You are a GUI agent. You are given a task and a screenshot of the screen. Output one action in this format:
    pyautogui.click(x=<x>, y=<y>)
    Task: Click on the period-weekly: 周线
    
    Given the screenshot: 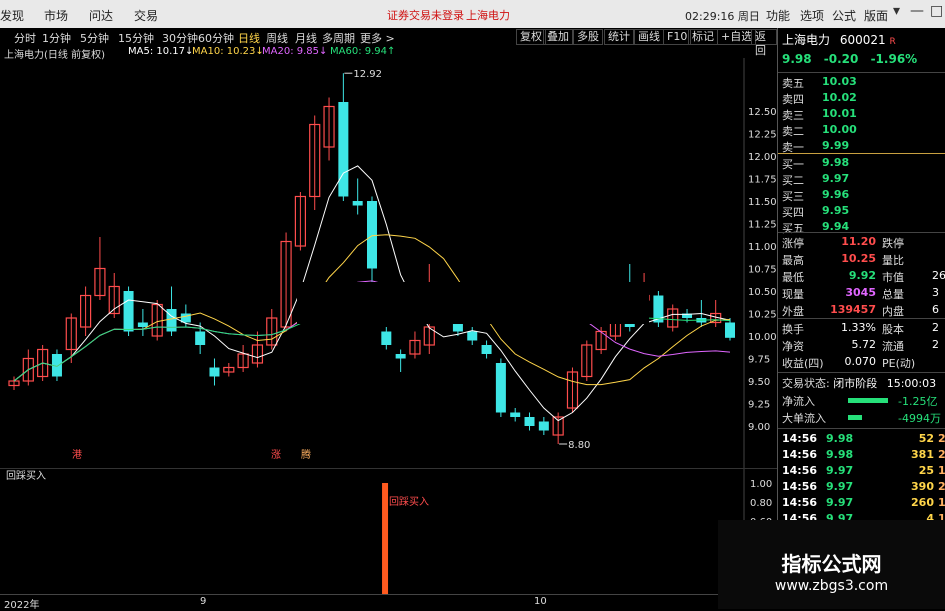 What is the action you would take?
    pyautogui.click(x=277, y=38)
    